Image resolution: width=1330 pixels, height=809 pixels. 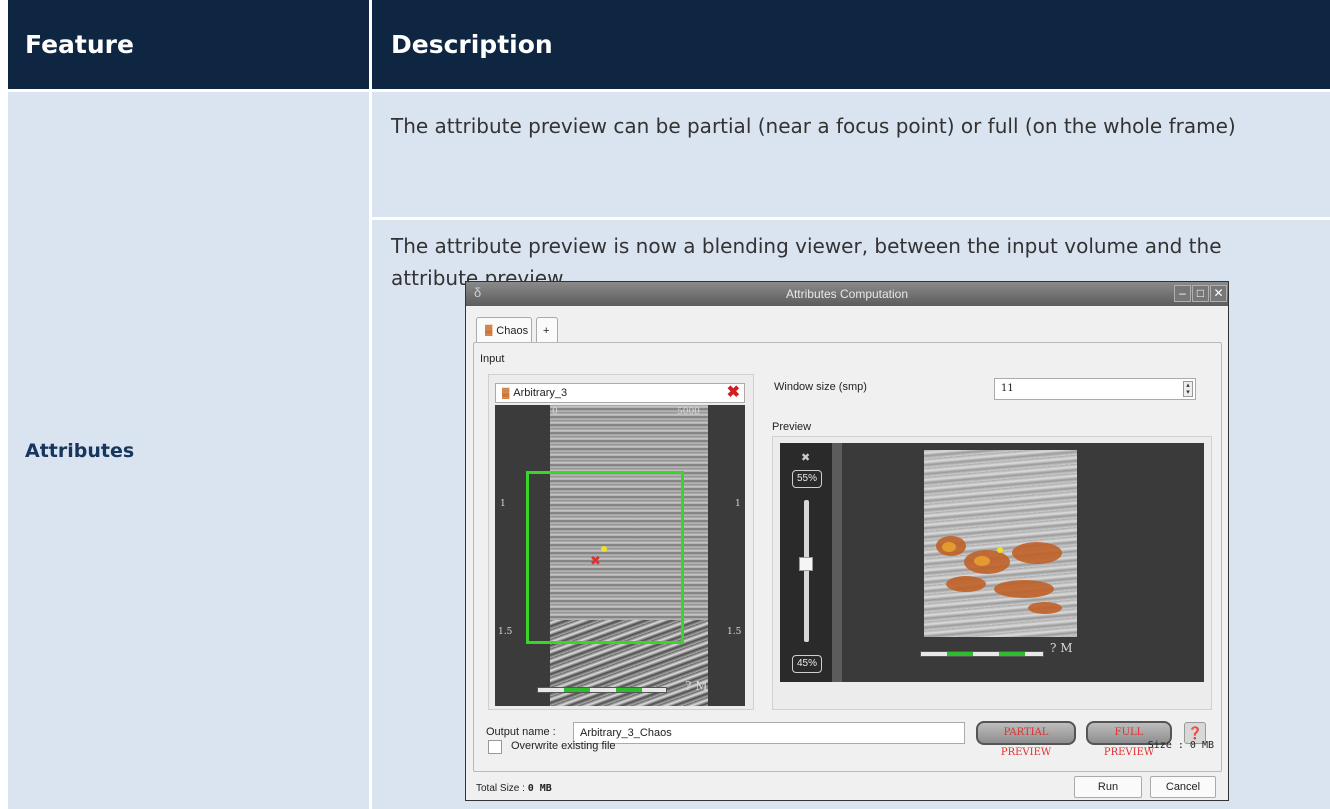 I want to click on axis-tick-left-top: 0, so click(x=555, y=412).